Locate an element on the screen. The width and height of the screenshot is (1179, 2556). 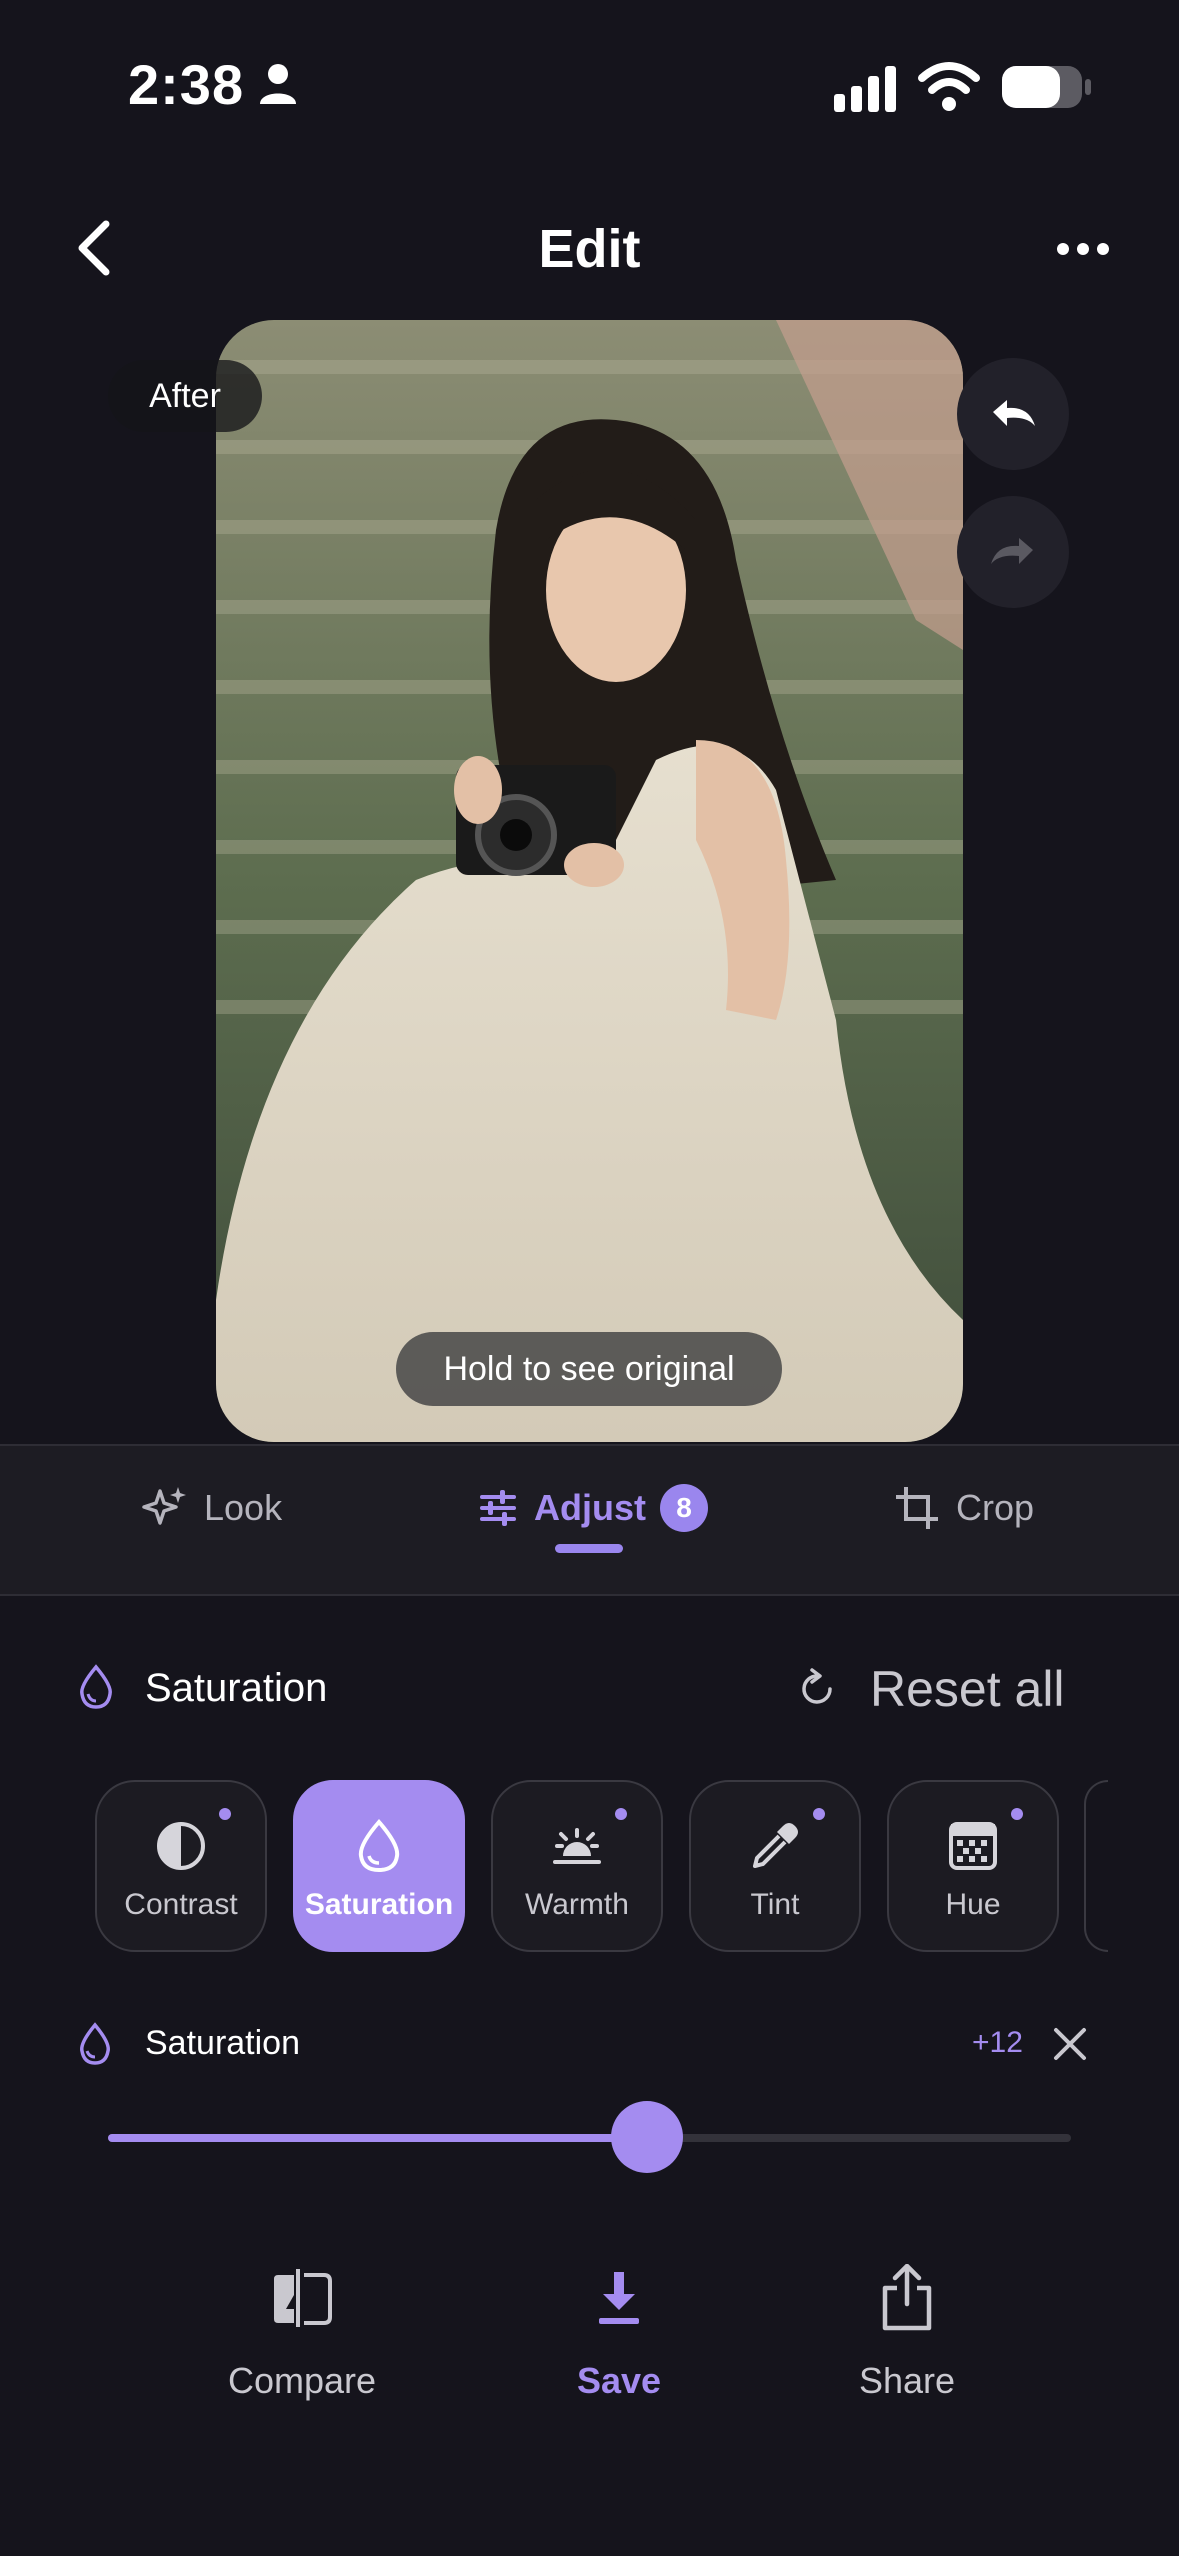
redo-icon is located at coordinates (1012, 551).